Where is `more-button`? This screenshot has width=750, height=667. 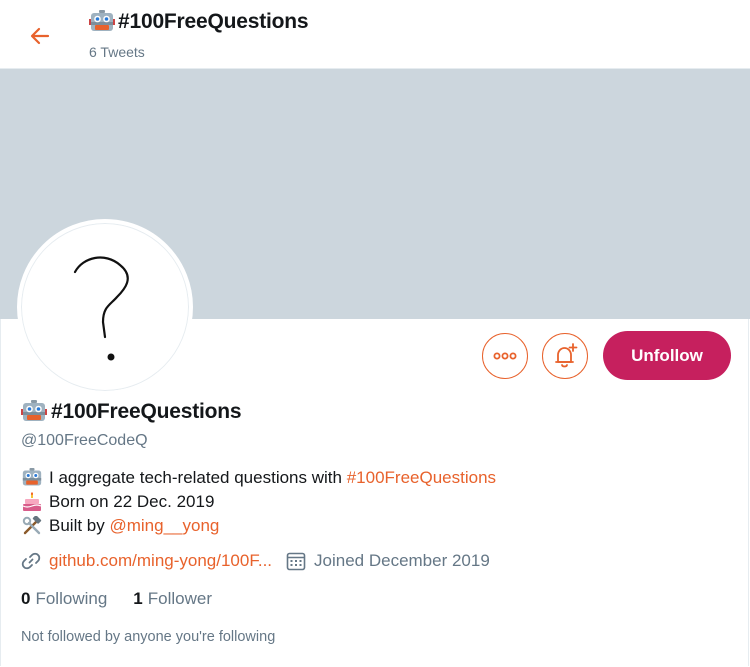
more-button is located at coordinates (505, 356).